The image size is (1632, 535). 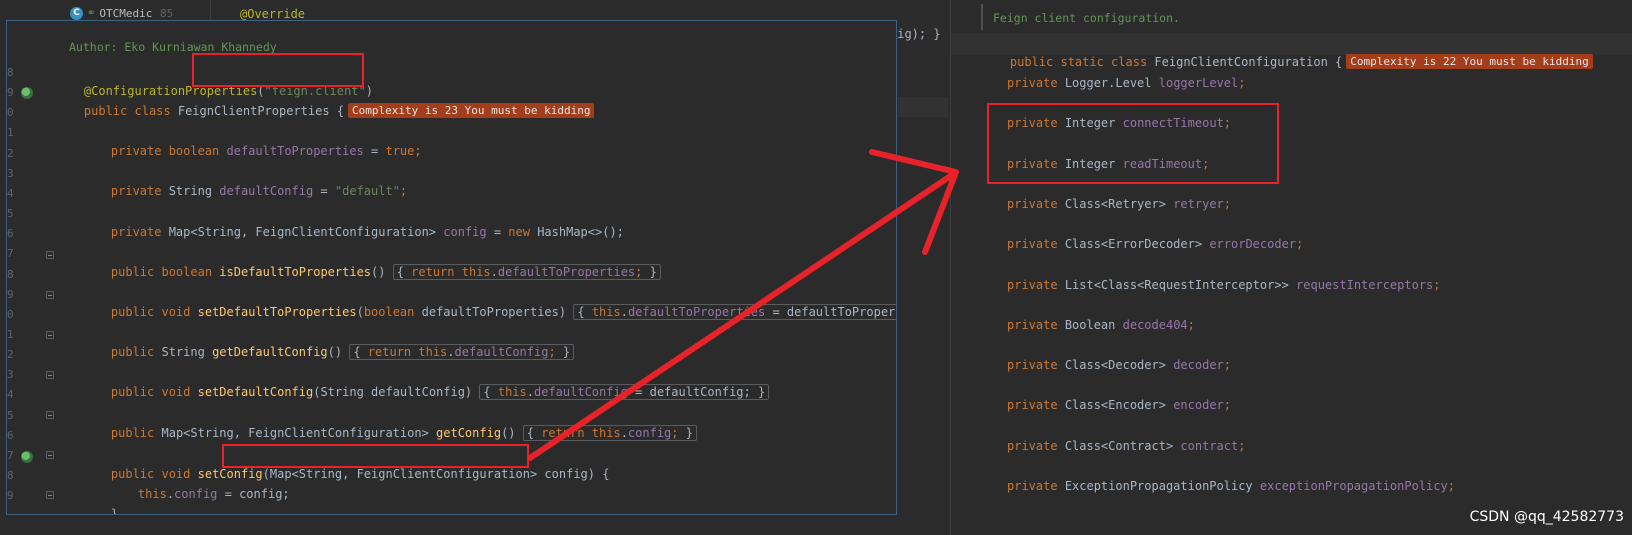 I want to click on literal: true, so click(x=400, y=151).